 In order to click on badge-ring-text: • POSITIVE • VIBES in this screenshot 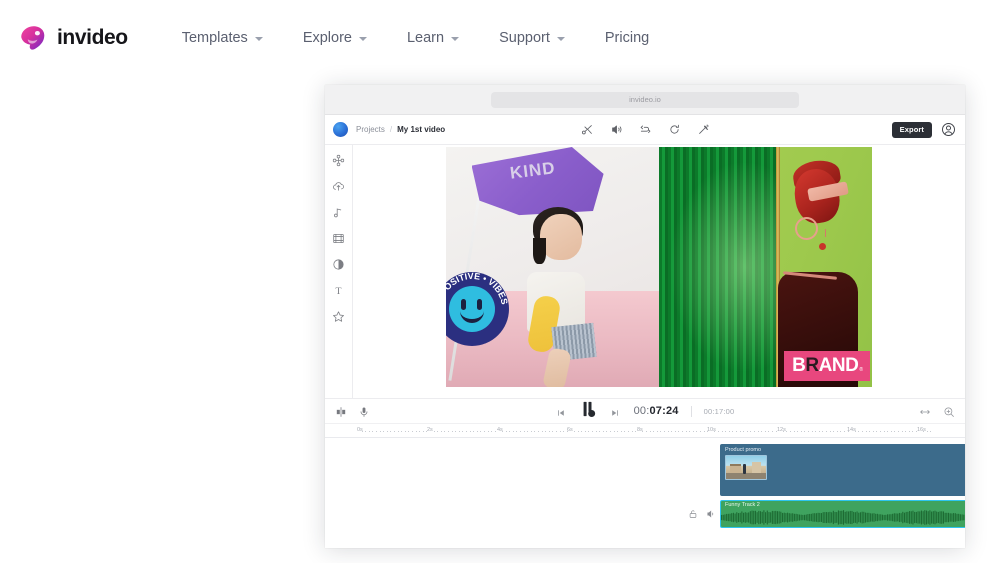, I will do `click(477, 288)`.